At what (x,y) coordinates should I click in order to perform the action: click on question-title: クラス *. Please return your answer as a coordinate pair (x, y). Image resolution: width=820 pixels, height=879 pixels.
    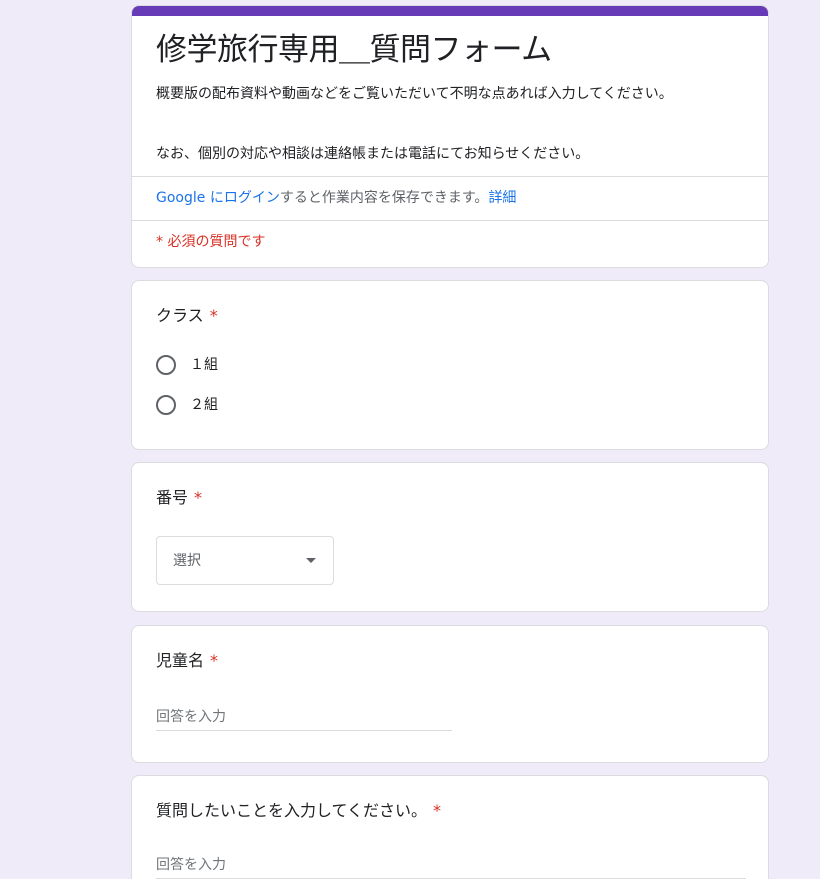
    Looking at the image, I should click on (187, 316).